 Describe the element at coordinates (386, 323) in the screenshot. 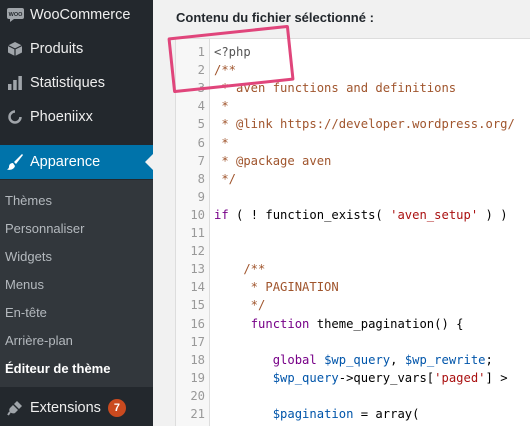

I see `code-token: theme_pagination() {` at that location.